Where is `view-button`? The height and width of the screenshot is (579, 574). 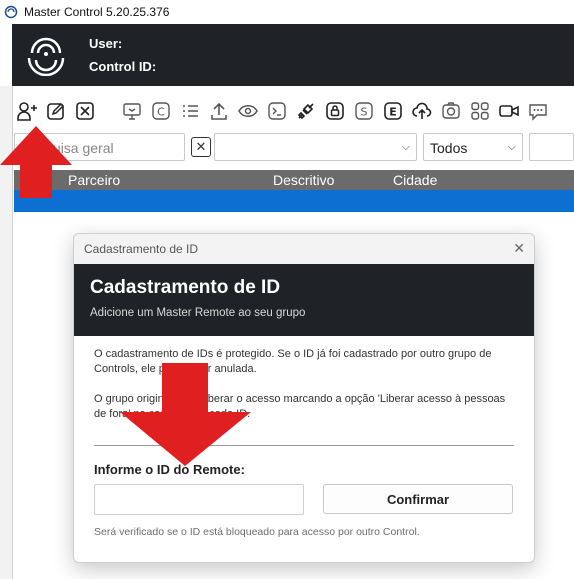 view-button is located at coordinates (248, 111).